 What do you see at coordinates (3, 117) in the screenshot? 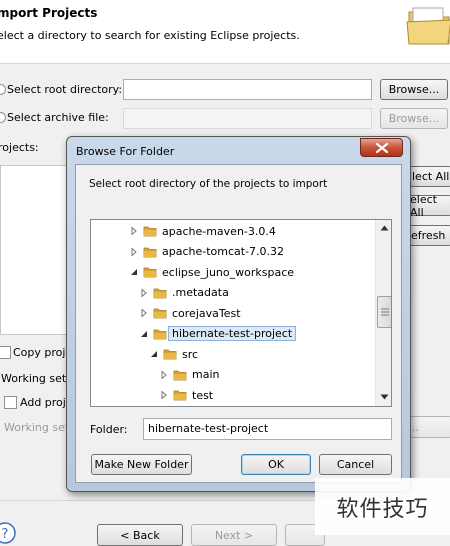
I see `archive-file-radio` at bounding box center [3, 117].